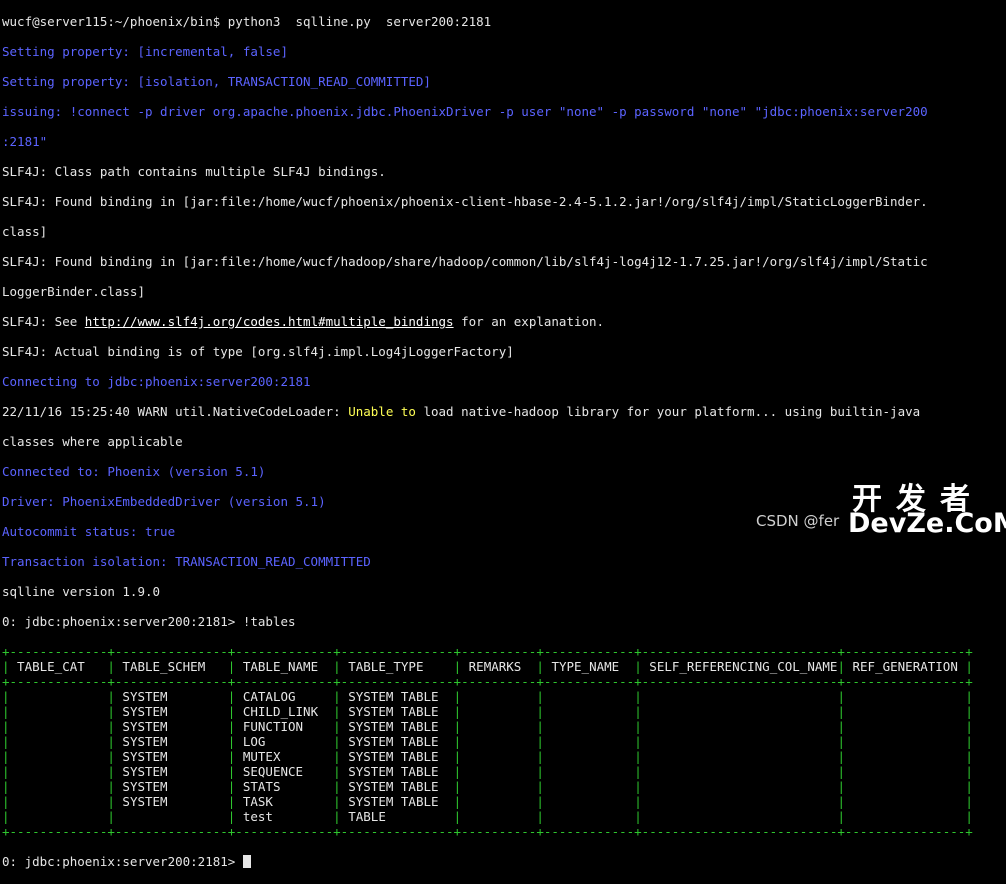 The image size is (1006, 884). Describe the element at coordinates (43, 321) in the screenshot. I see `see-prefix: SLF4J: See` at that location.